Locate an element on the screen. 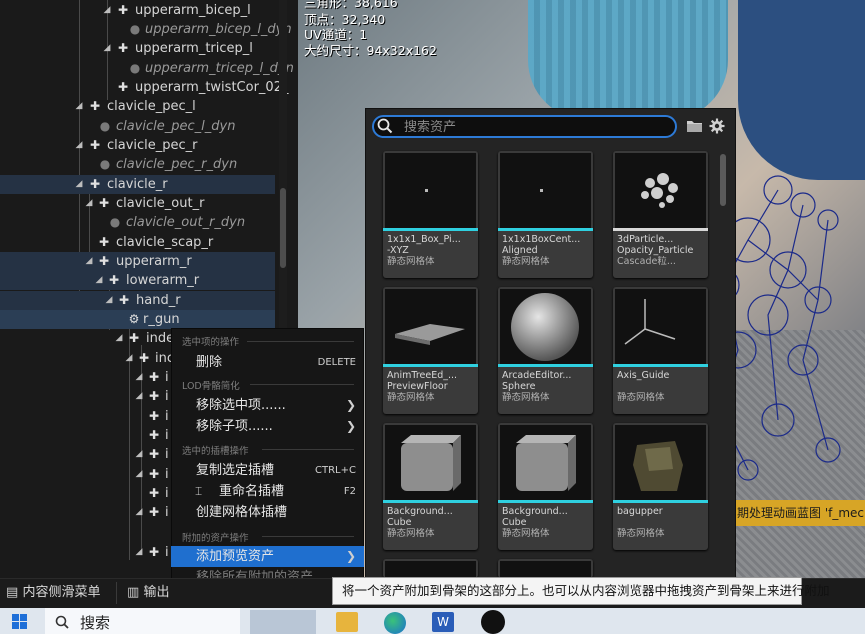 The image size is (865, 634). bag-thumbnail-icon is located at coordinates (658, 466).